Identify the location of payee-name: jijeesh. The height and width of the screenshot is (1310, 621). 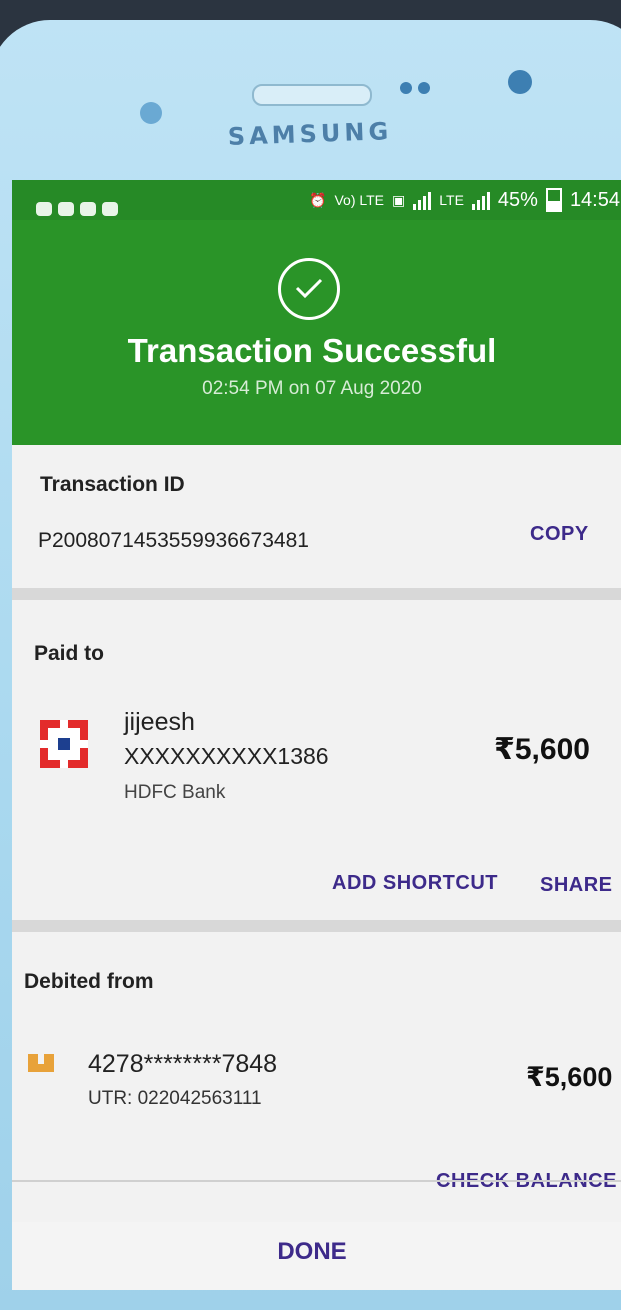
(159, 722).